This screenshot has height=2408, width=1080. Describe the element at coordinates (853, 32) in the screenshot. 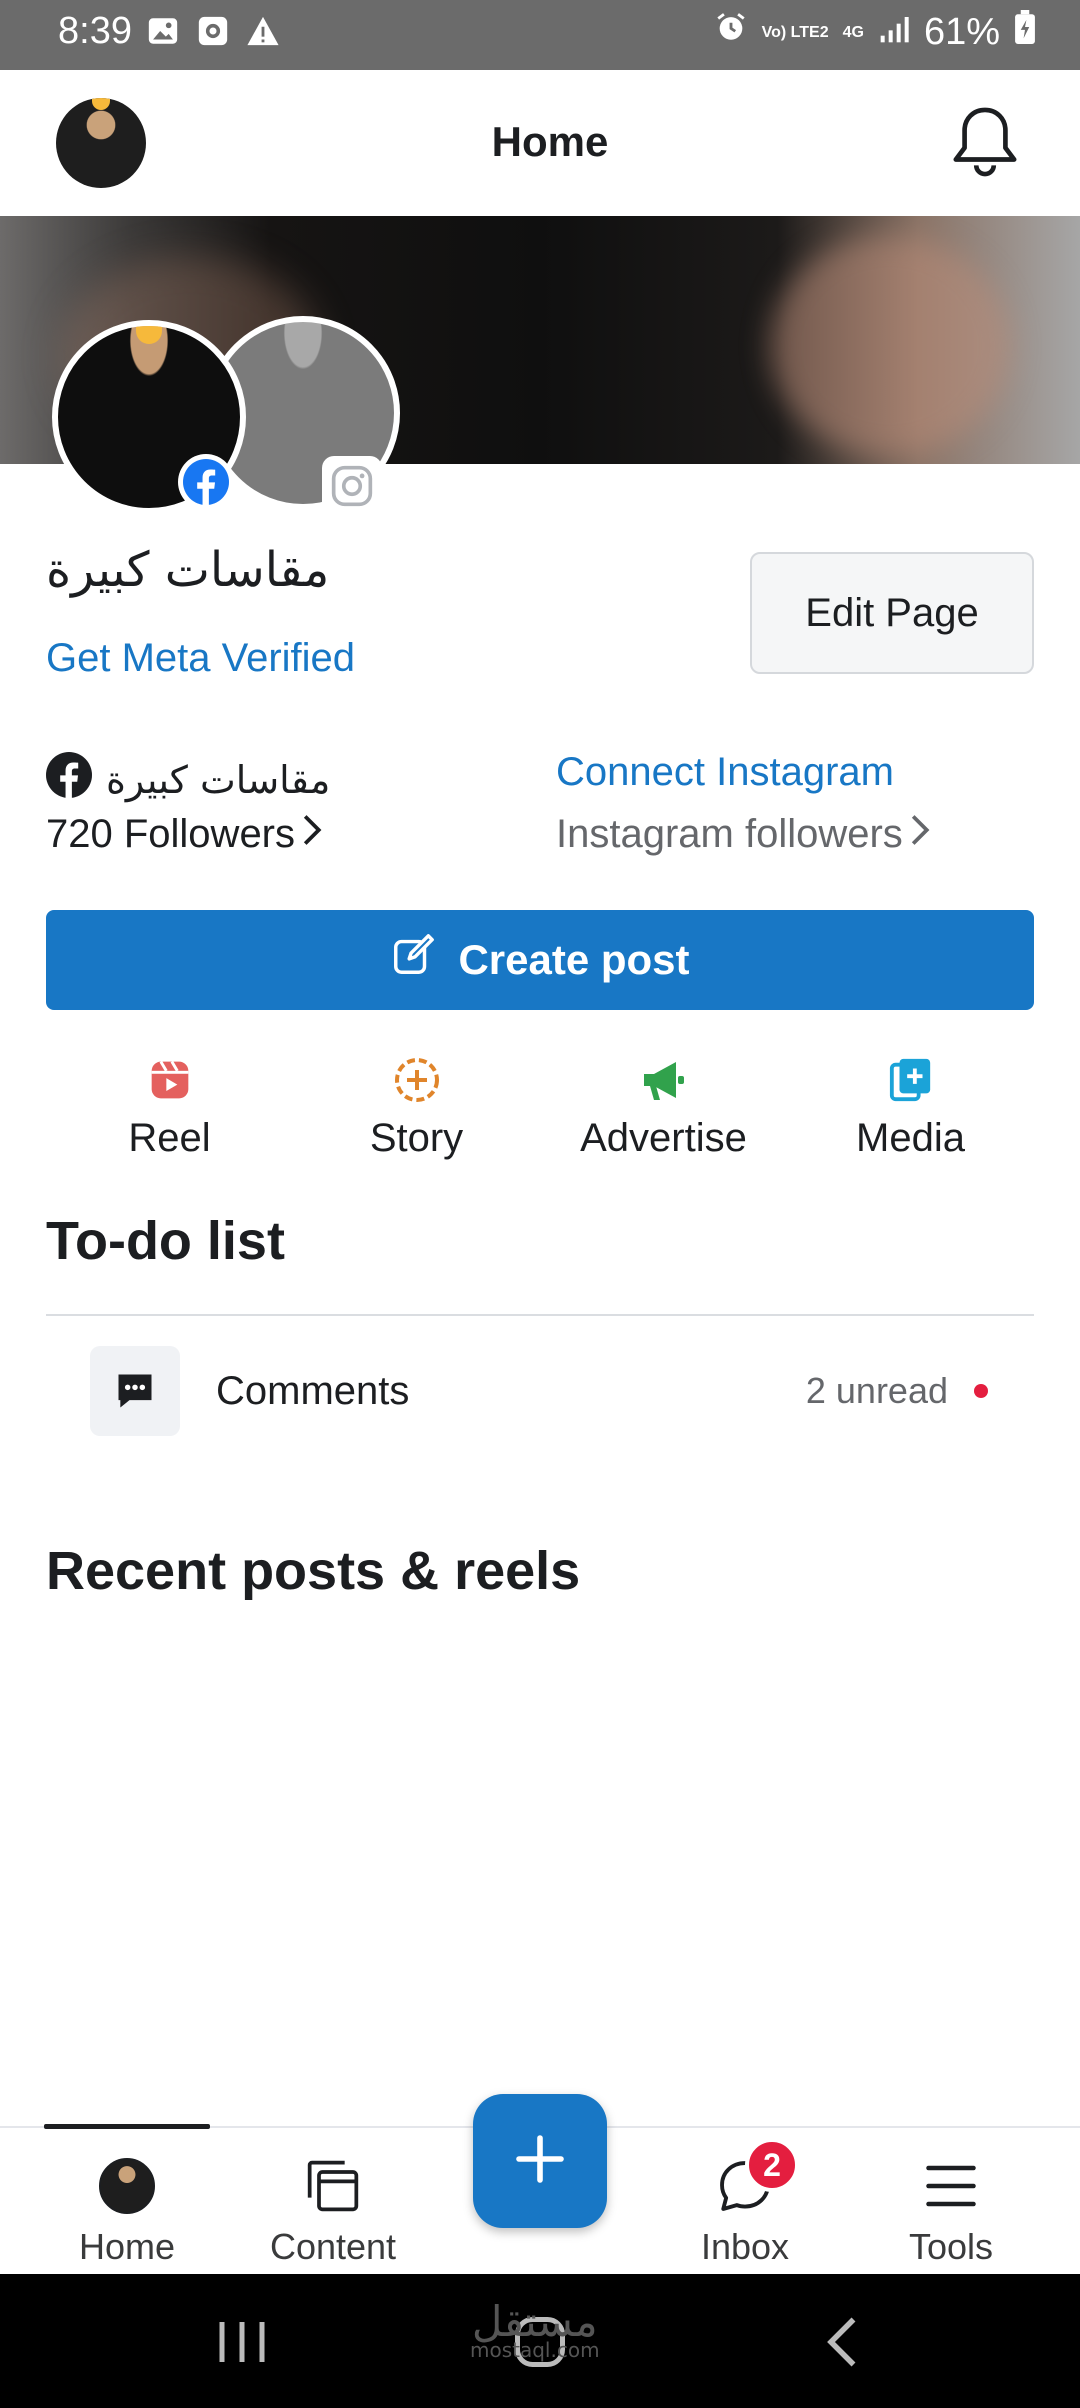

I see `network-indicator: 4G` at that location.